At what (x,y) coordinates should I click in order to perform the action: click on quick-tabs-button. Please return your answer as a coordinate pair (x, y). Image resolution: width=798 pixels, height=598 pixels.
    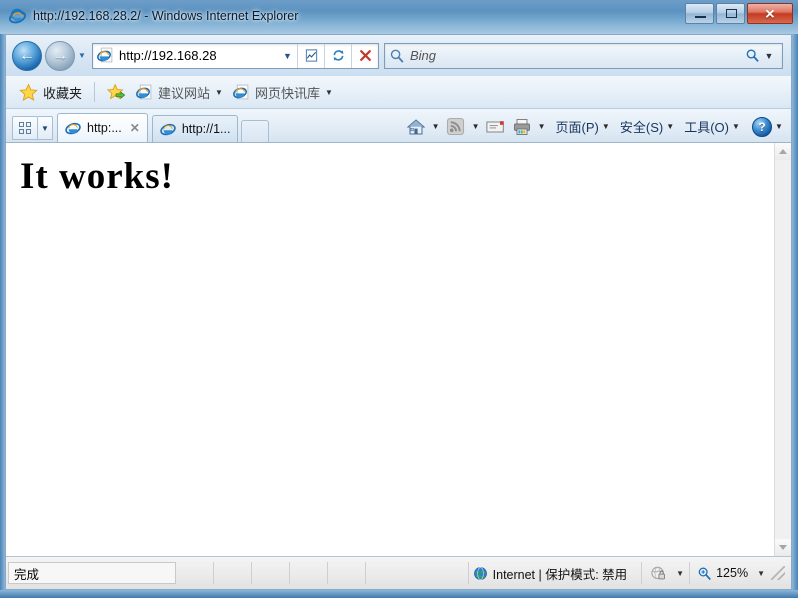
    Looking at the image, I should click on (25, 128).